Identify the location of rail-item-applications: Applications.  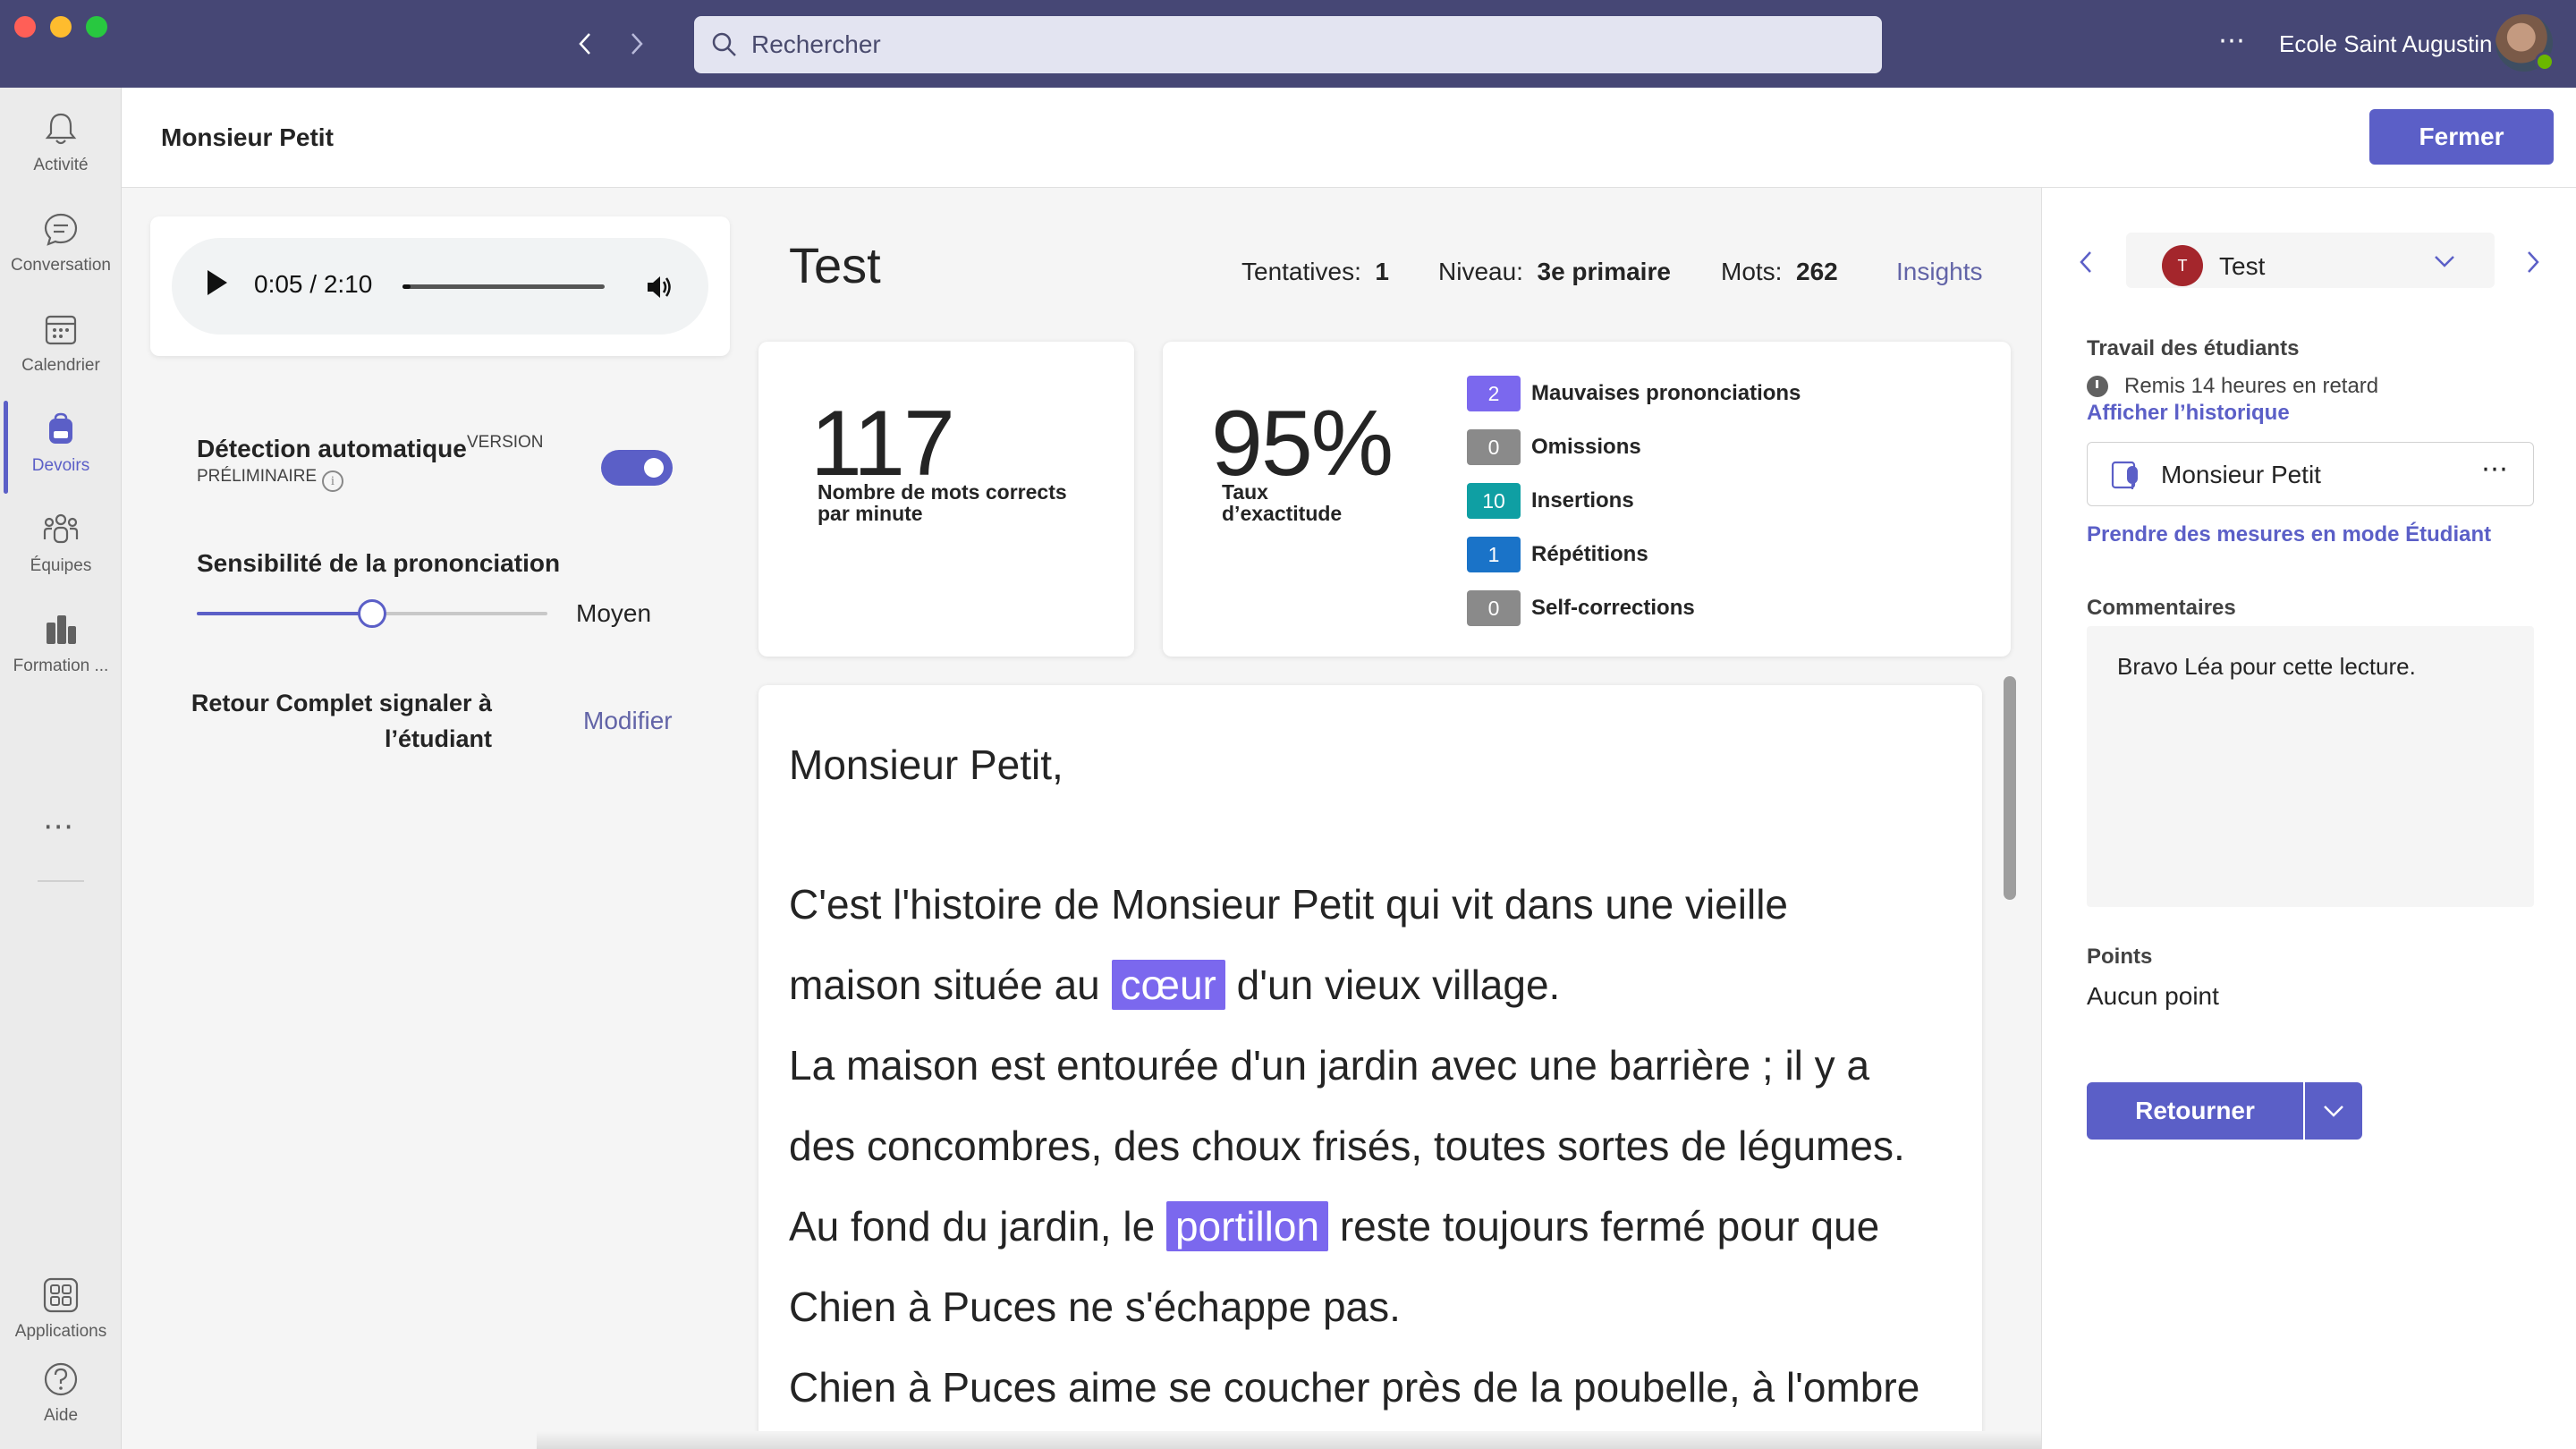
(61, 1313).